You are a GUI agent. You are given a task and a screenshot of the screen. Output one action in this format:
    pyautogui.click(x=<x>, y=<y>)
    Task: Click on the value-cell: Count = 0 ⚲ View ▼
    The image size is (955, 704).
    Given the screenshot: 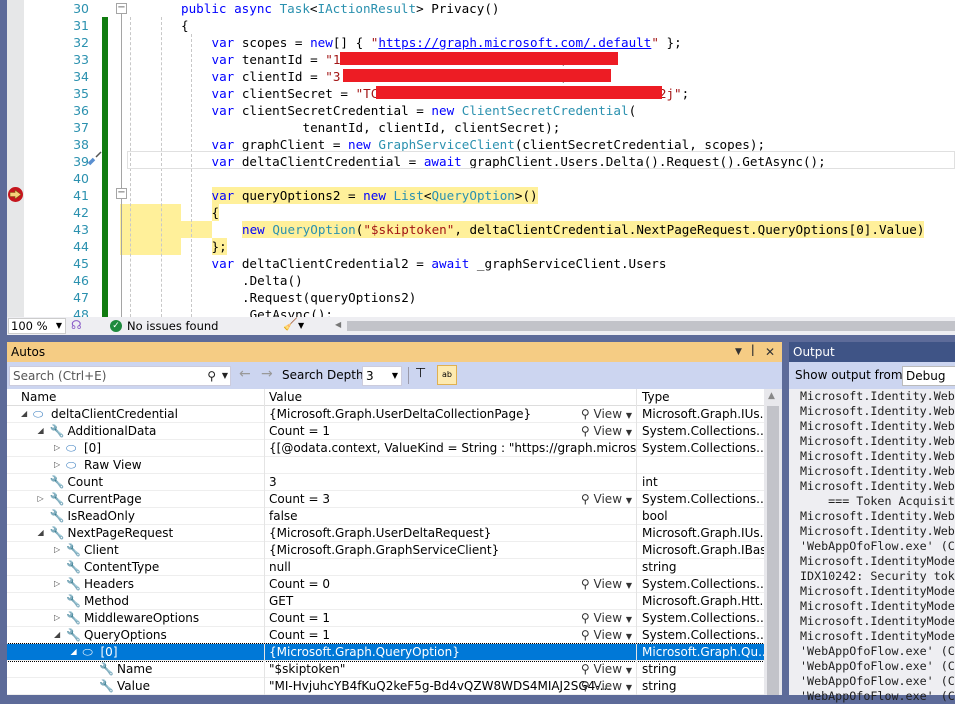 What is the action you would take?
    pyautogui.click(x=451, y=584)
    